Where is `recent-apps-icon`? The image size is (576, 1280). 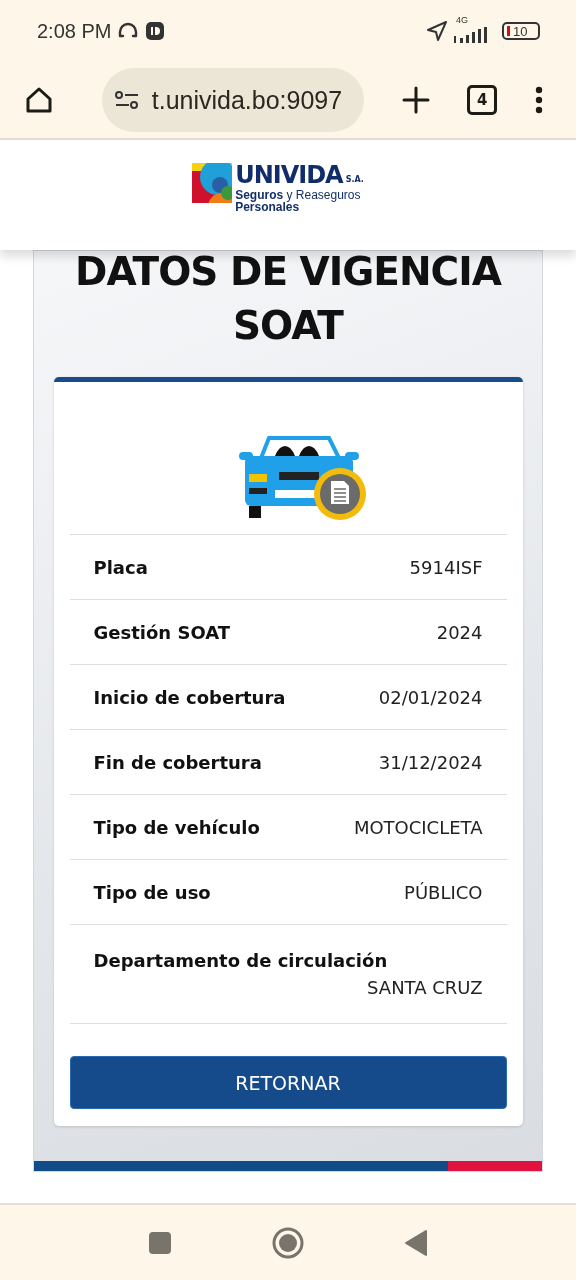 recent-apps-icon is located at coordinates (160, 1242).